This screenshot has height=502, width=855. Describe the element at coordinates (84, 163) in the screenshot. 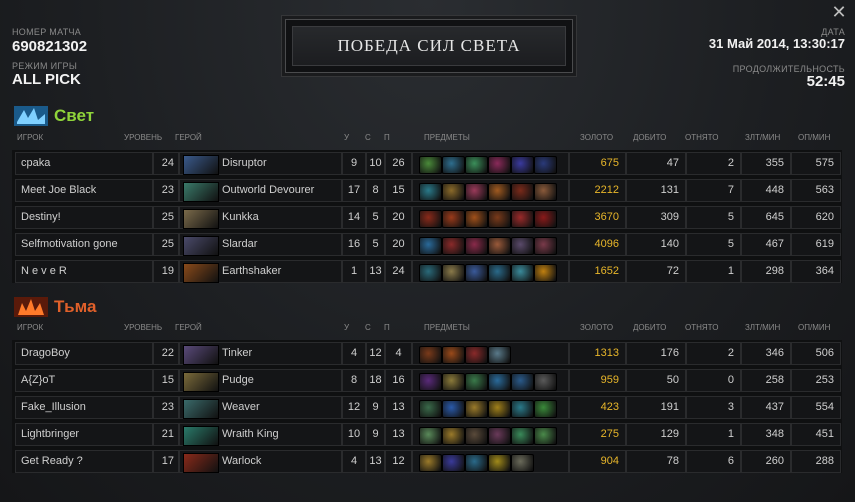

I see `player-name: cpaka` at that location.